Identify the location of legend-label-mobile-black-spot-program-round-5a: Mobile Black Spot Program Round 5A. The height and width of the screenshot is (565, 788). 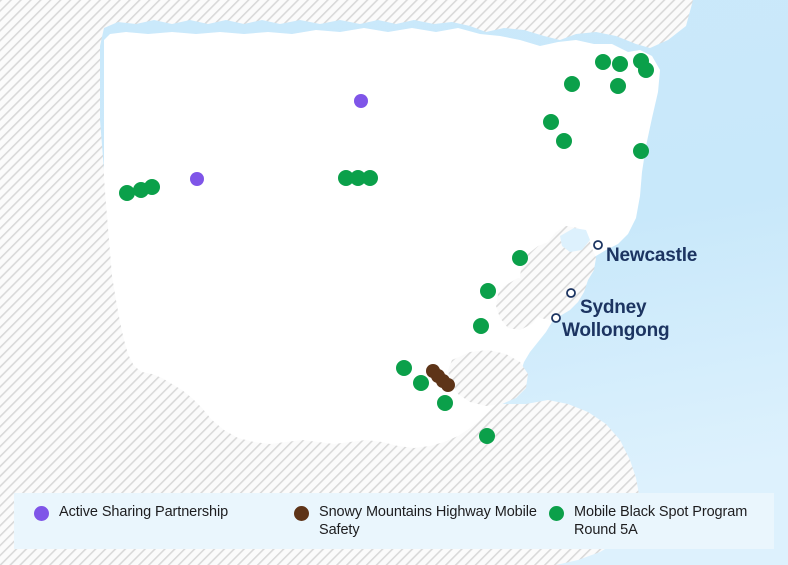
(661, 521).